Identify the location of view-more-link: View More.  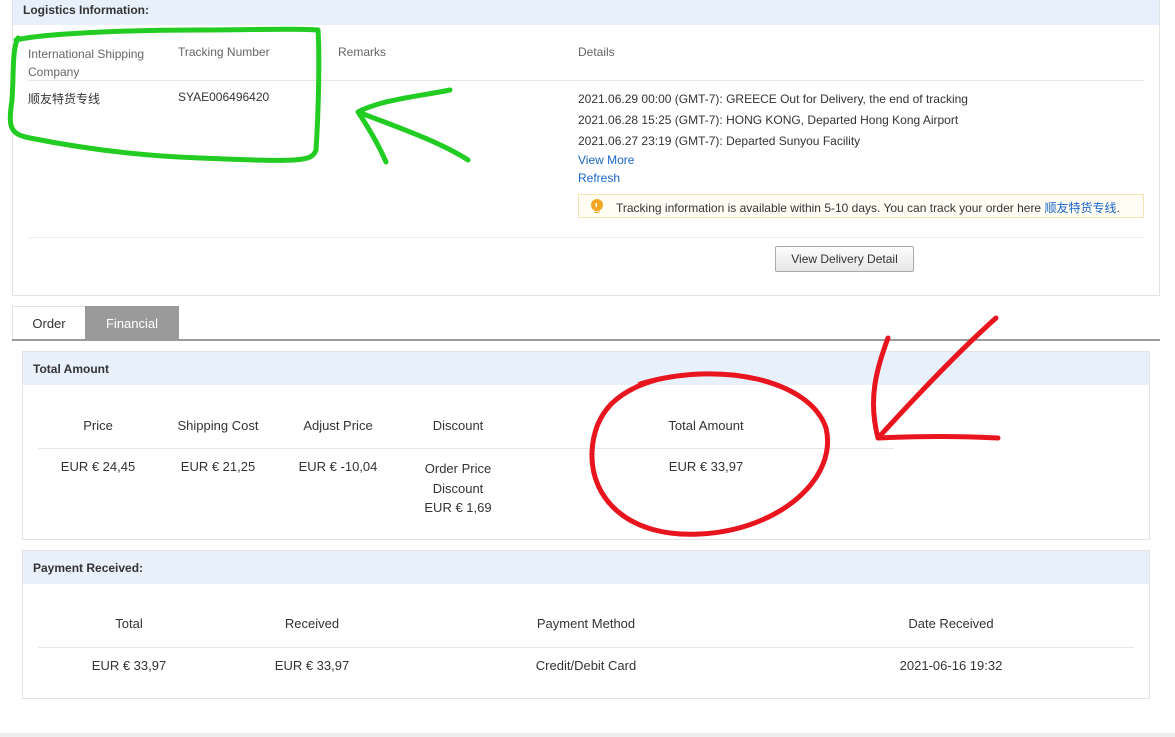
(606, 160).